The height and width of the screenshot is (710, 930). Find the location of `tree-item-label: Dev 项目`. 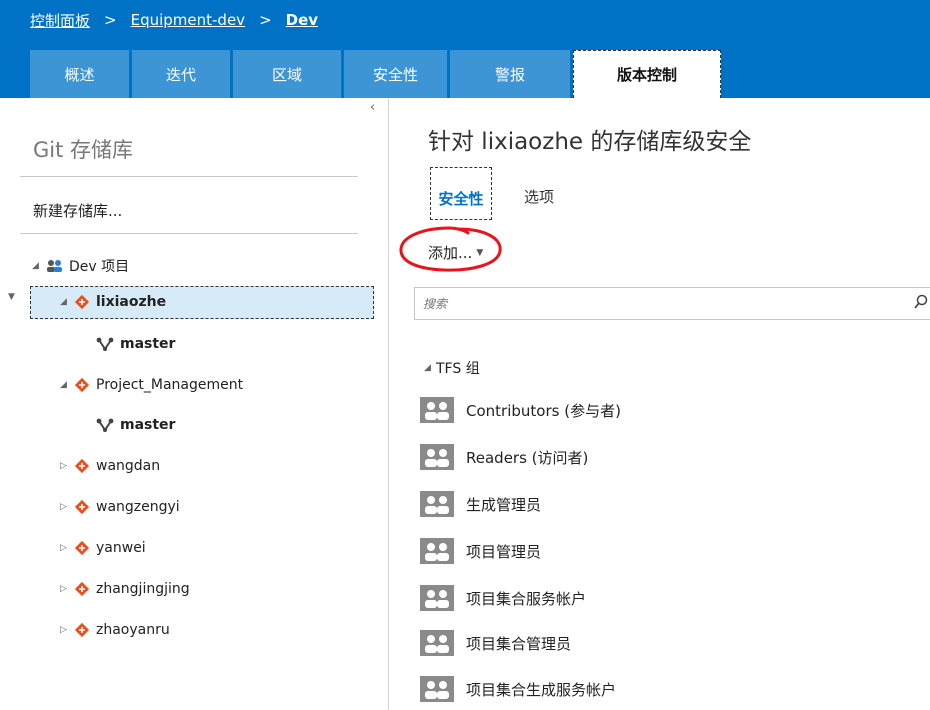

tree-item-label: Dev 项目 is located at coordinates (99, 267).